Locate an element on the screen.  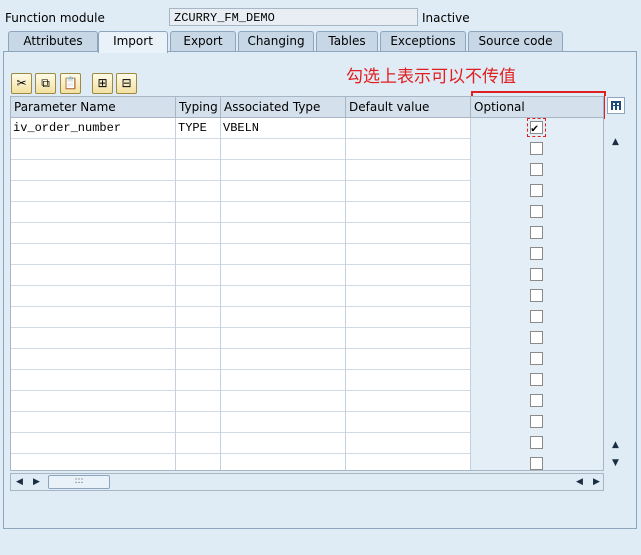
insert-row-icon: ⊞ is located at coordinates (102, 83).